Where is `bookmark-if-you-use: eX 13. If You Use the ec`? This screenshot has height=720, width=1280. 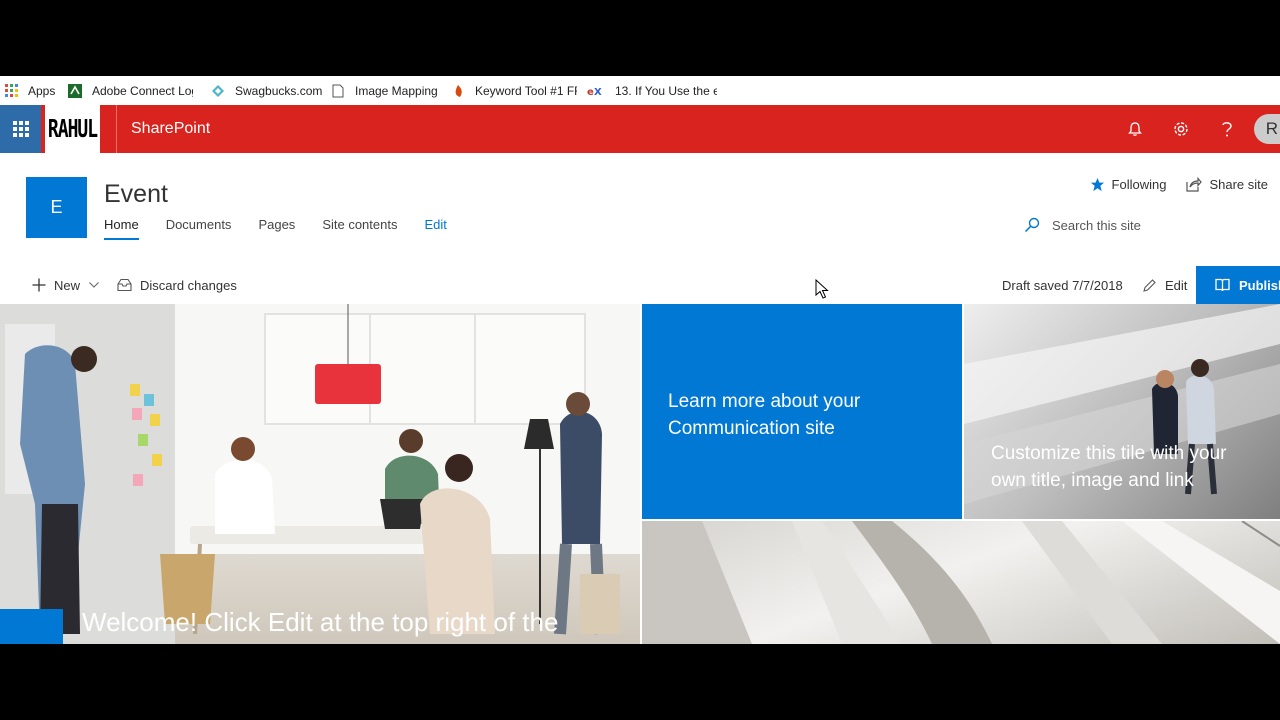
bookmark-if-you-use: eX 13. If You Use the ec is located at coordinates (657, 90).